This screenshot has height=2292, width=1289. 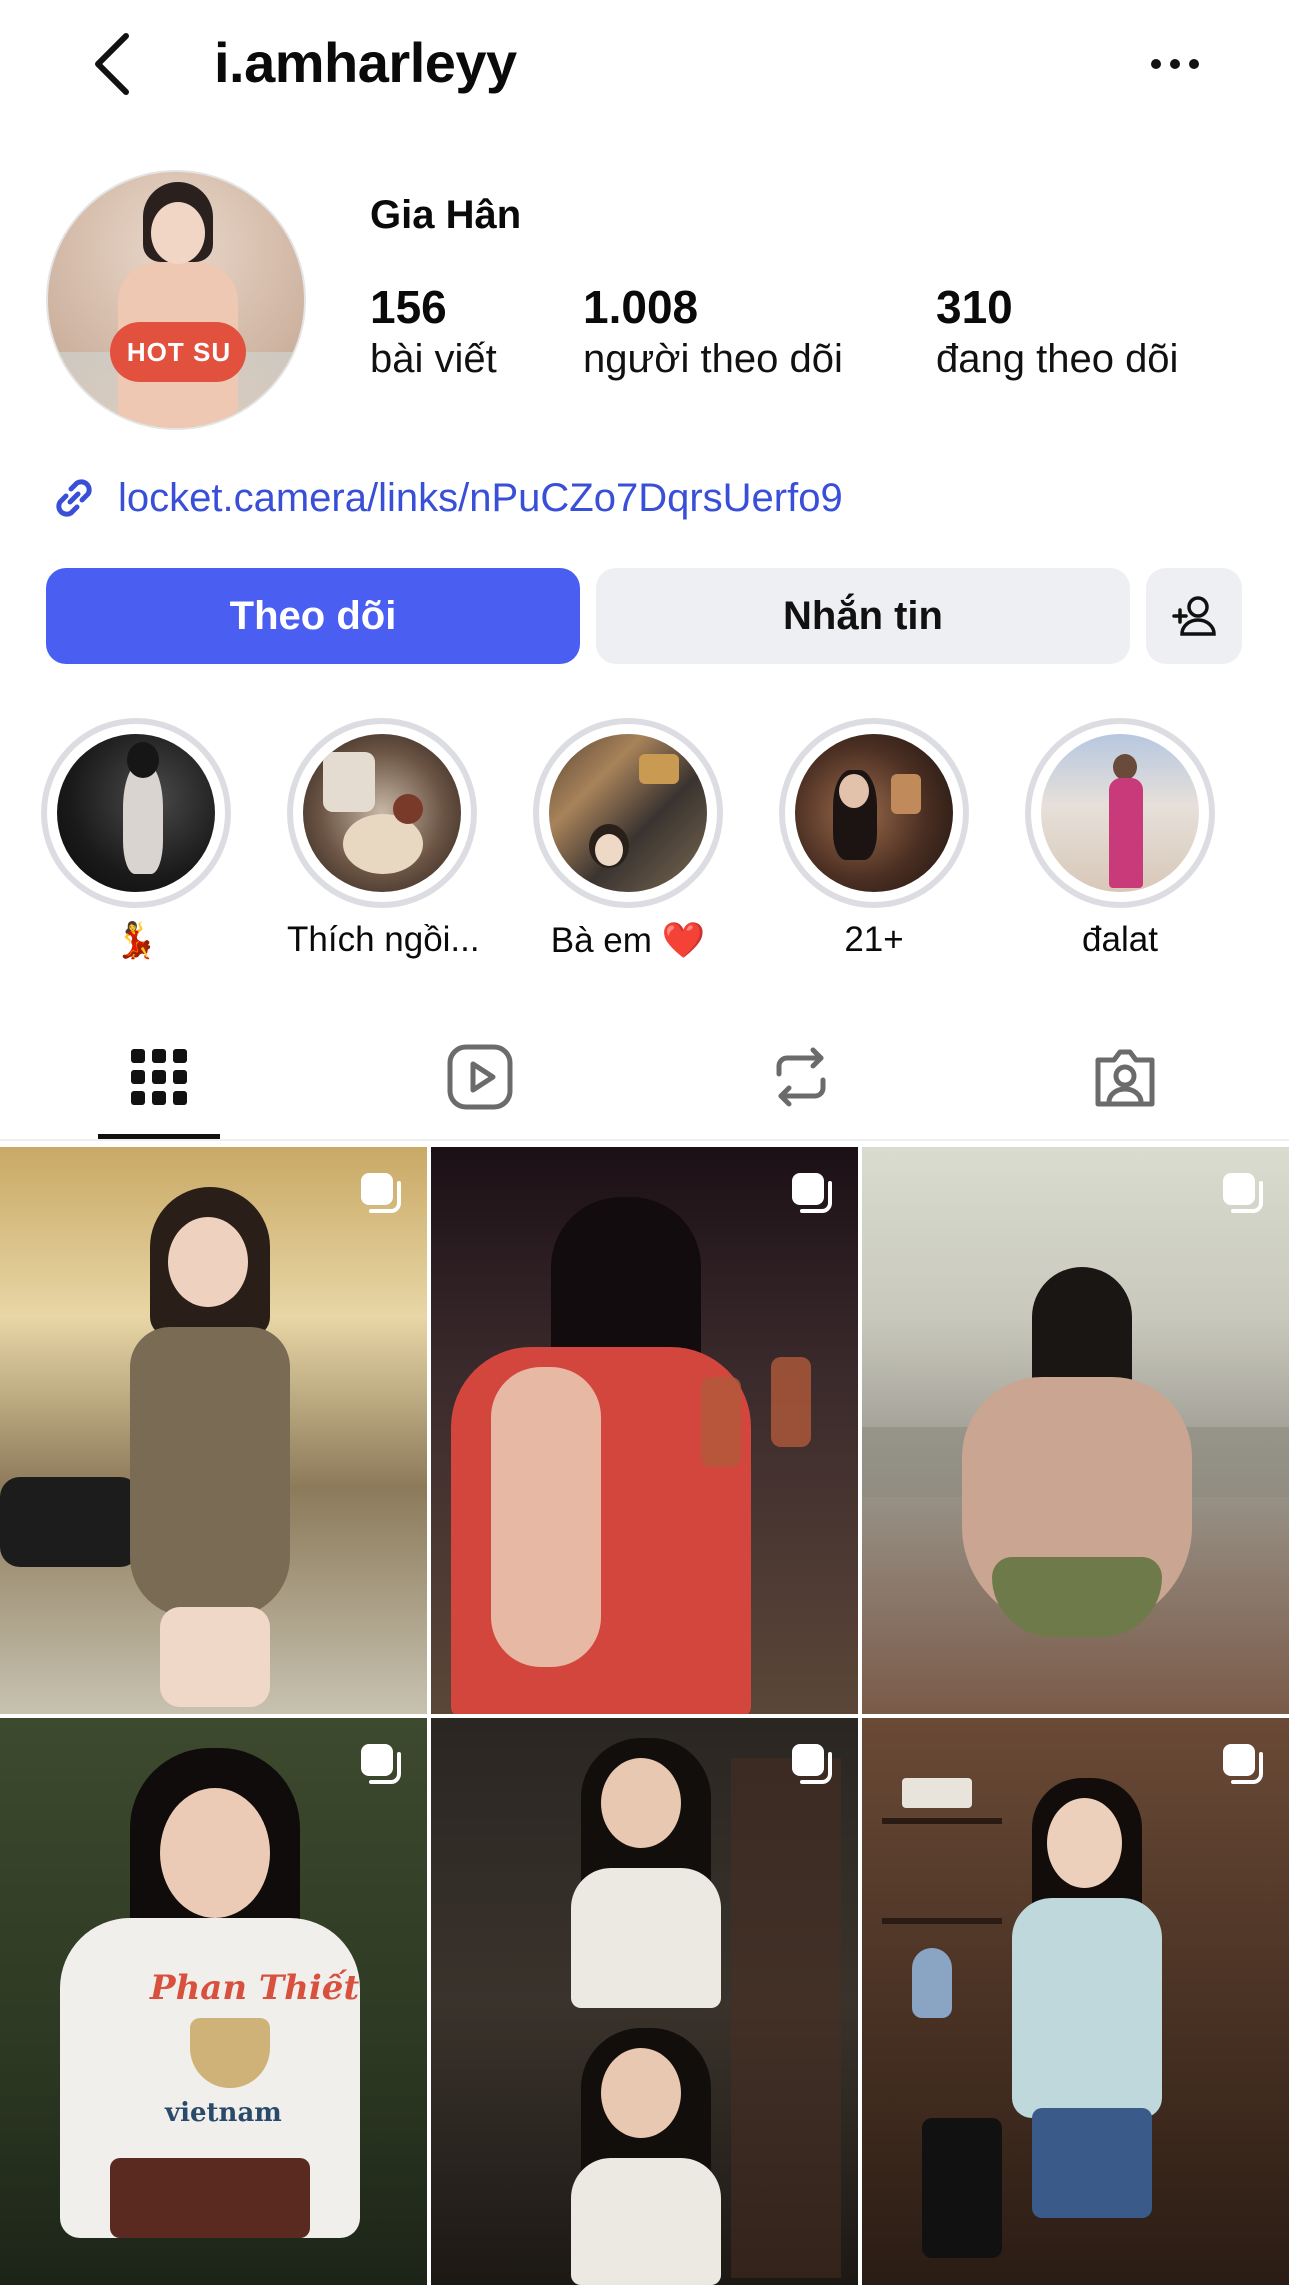 I want to click on followers-count: 1.008, so click(x=641, y=307).